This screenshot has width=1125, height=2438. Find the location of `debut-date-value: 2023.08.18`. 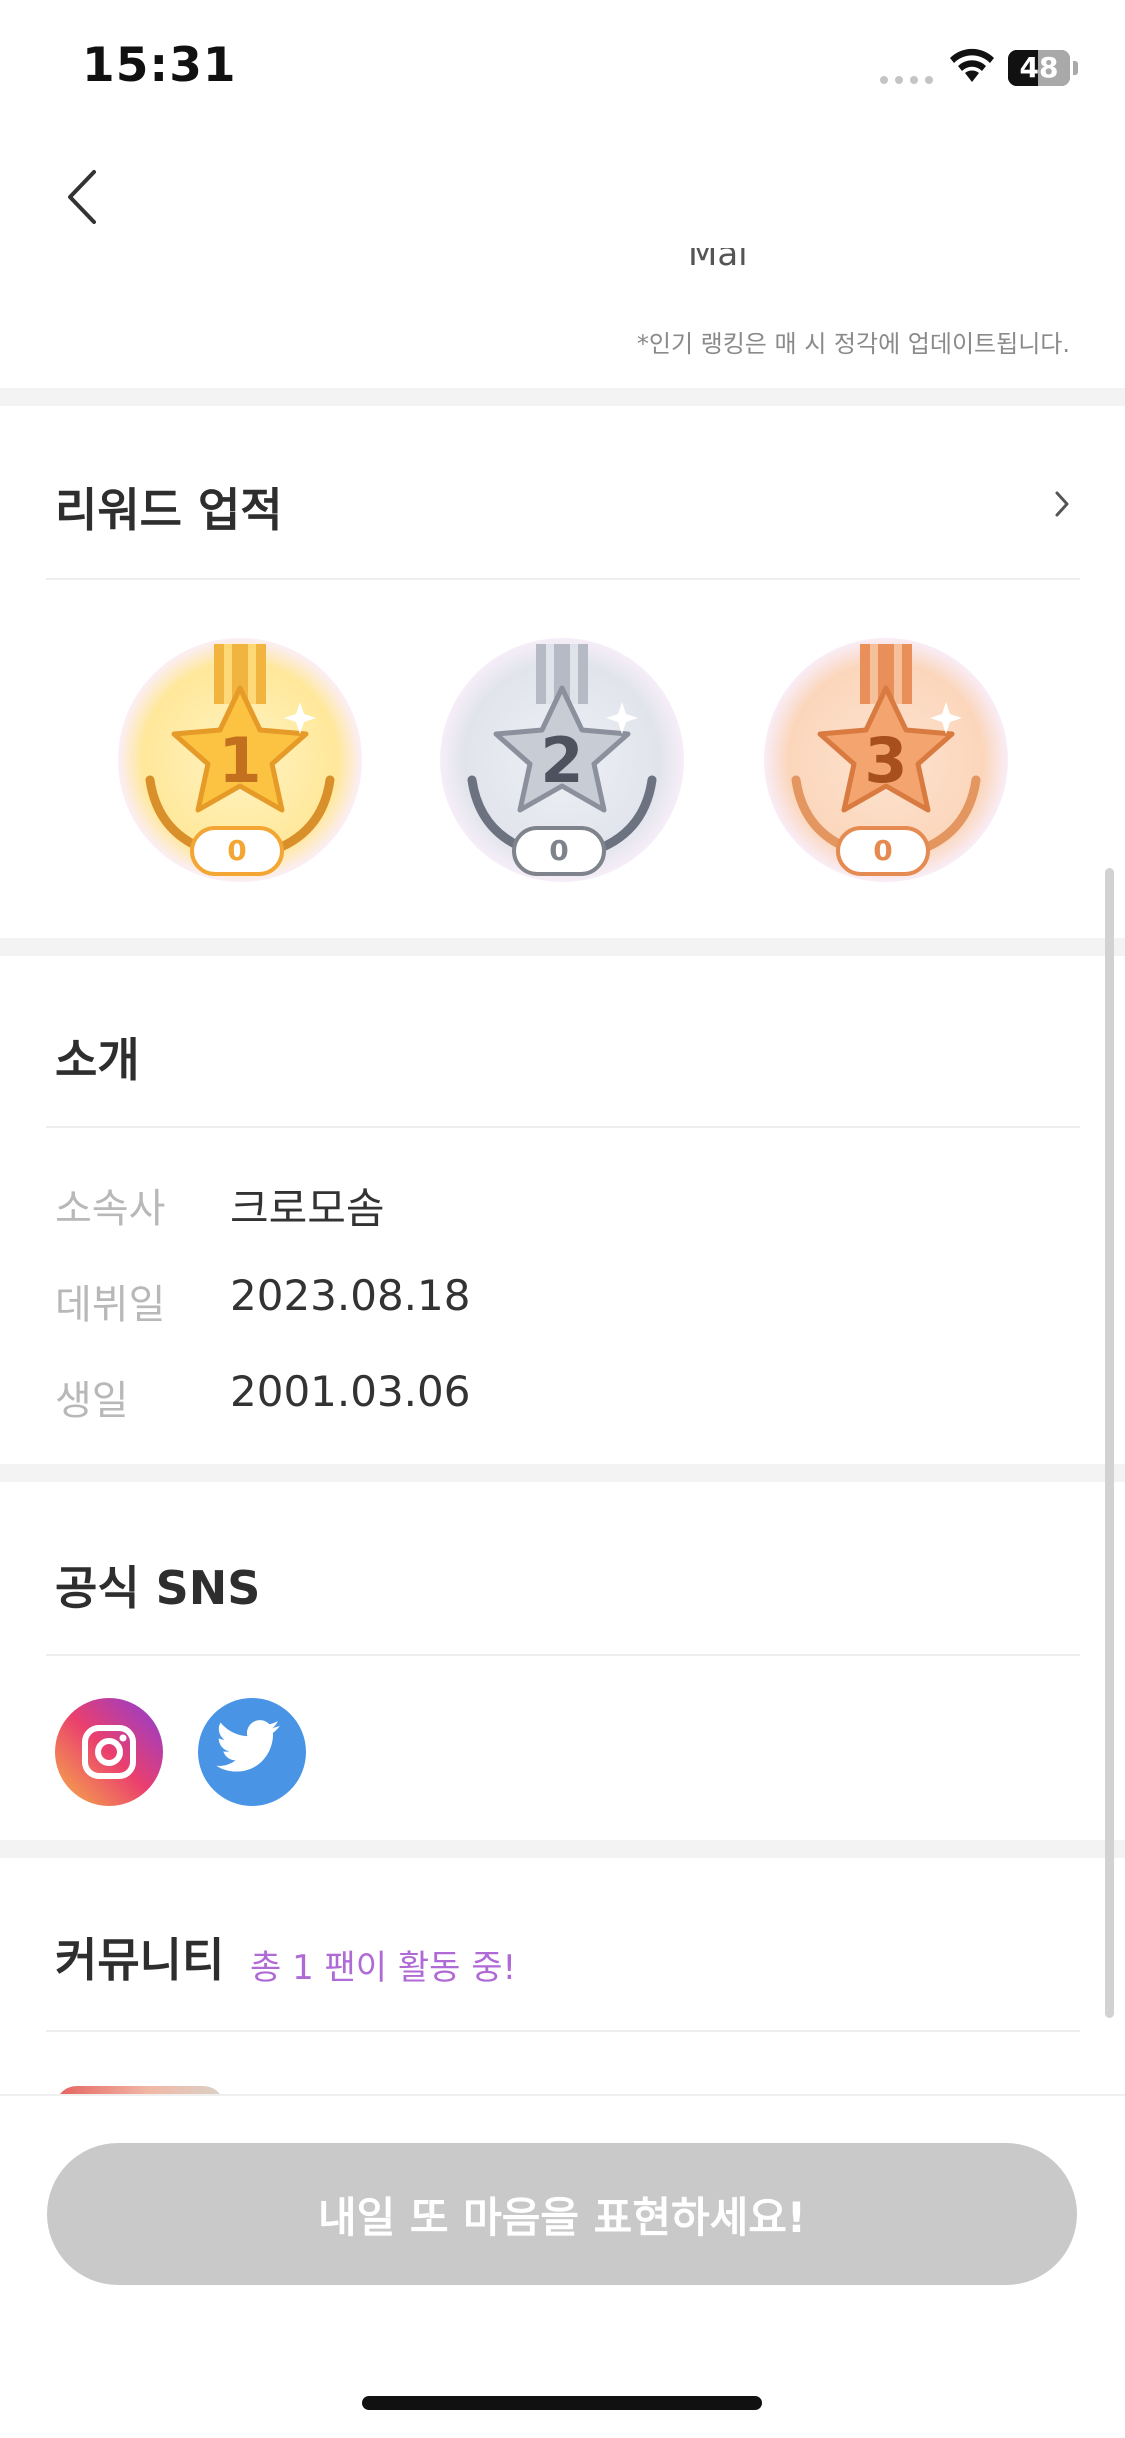

debut-date-value: 2023.08.18 is located at coordinates (350, 1295).